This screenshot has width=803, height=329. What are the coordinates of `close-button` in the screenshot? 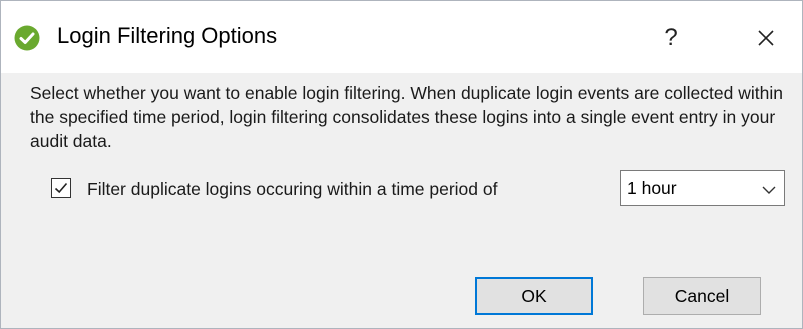 It's located at (766, 38).